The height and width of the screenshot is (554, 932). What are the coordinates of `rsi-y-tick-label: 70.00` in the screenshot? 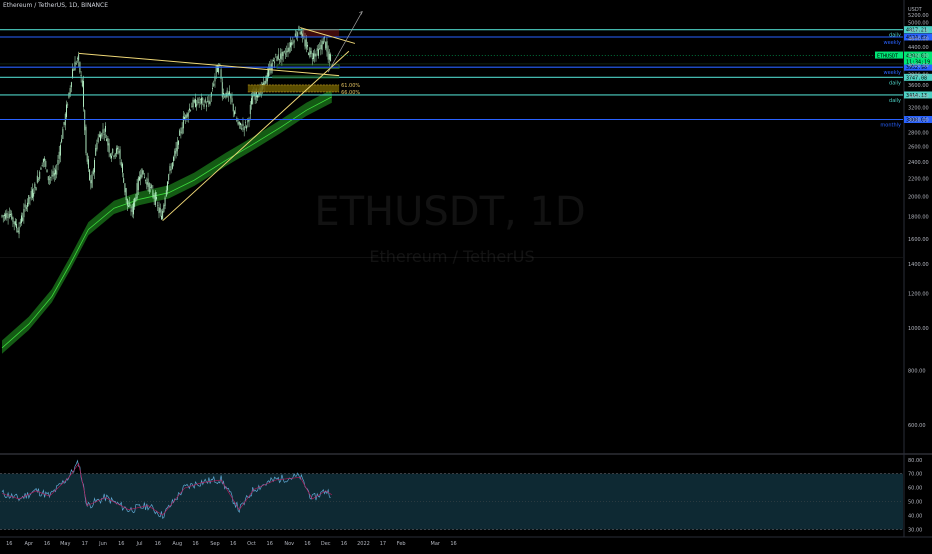 It's located at (915, 475).